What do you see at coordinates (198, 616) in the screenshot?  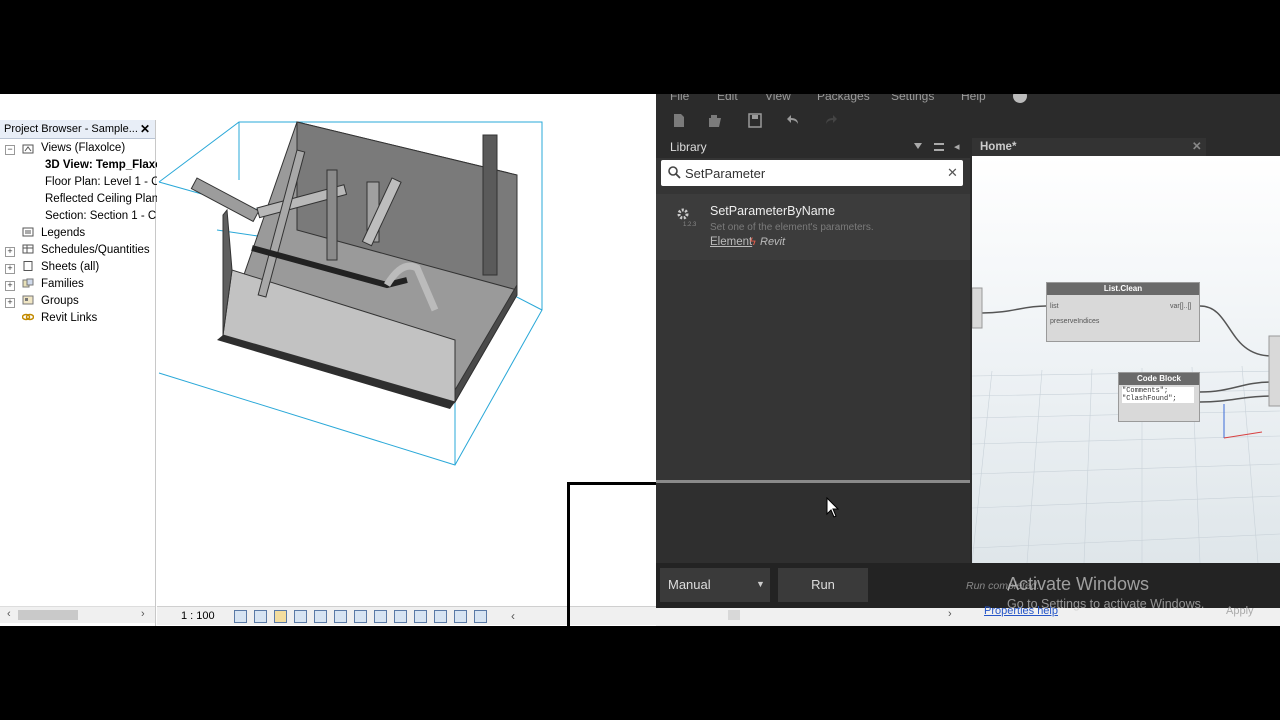 I see `view-scale: 1 : 100` at bounding box center [198, 616].